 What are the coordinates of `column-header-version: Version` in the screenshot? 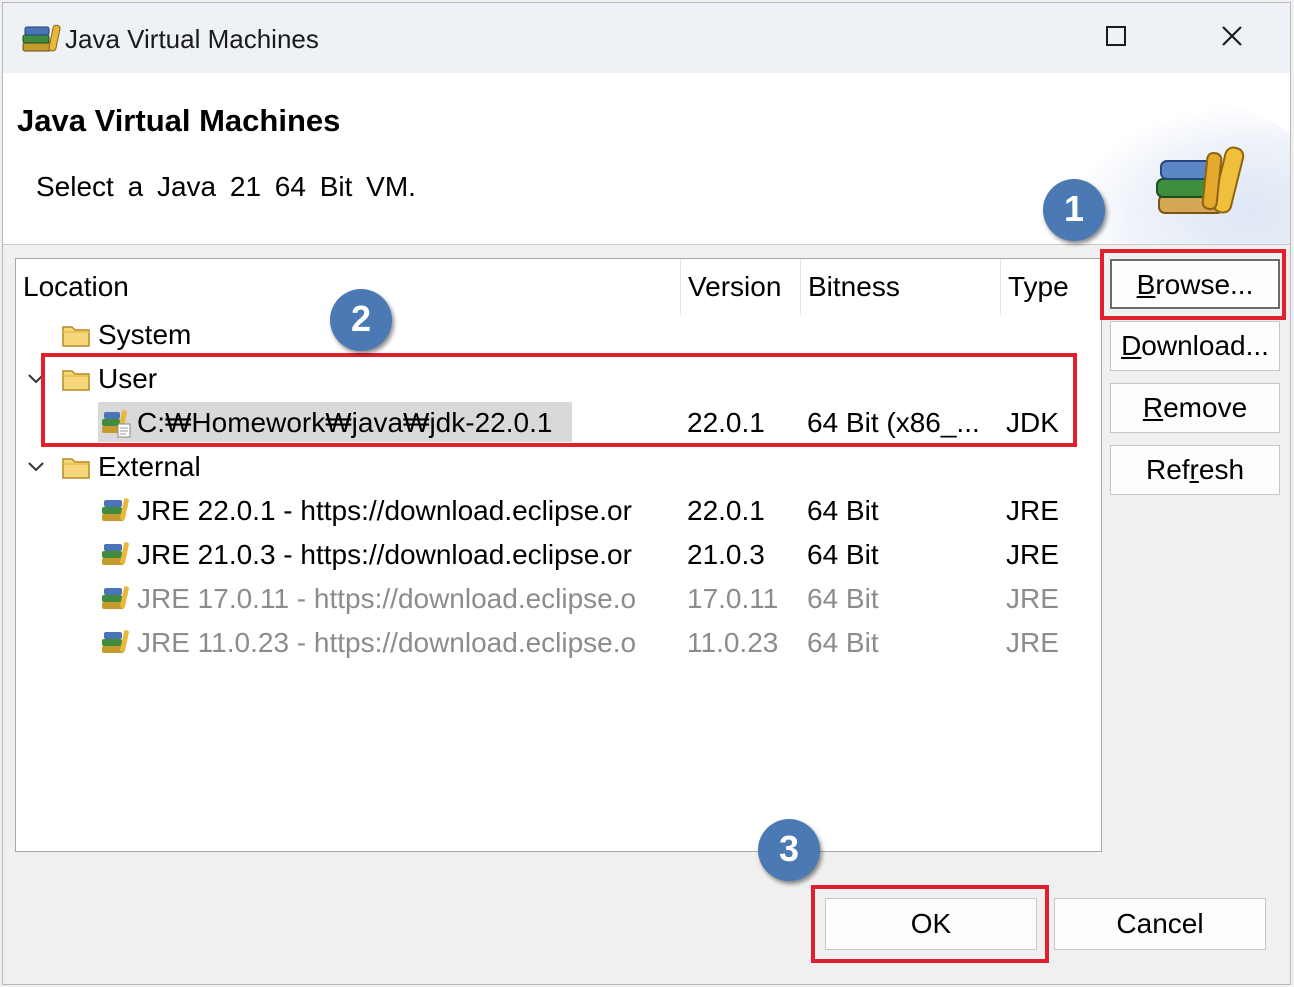 It's located at (740, 287).